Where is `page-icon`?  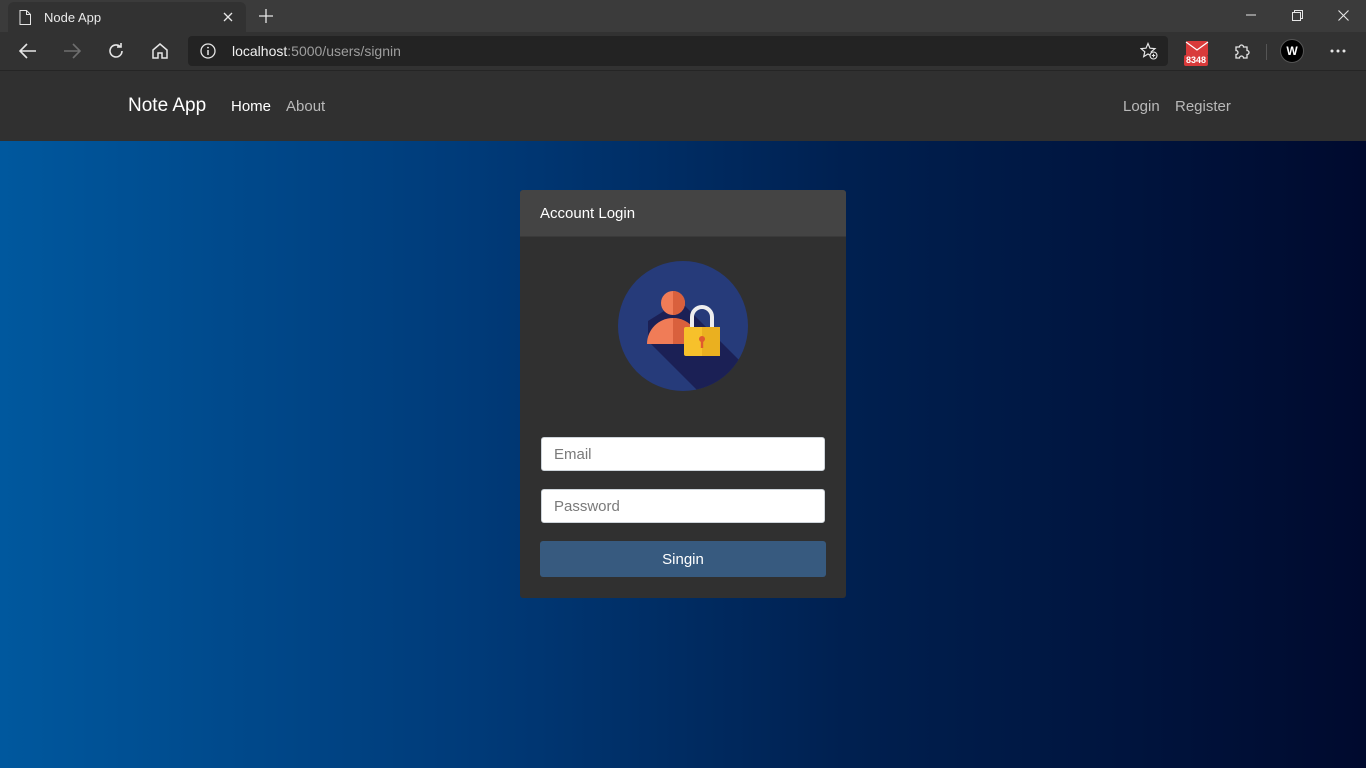 page-icon is located at coordinates (25, 17).